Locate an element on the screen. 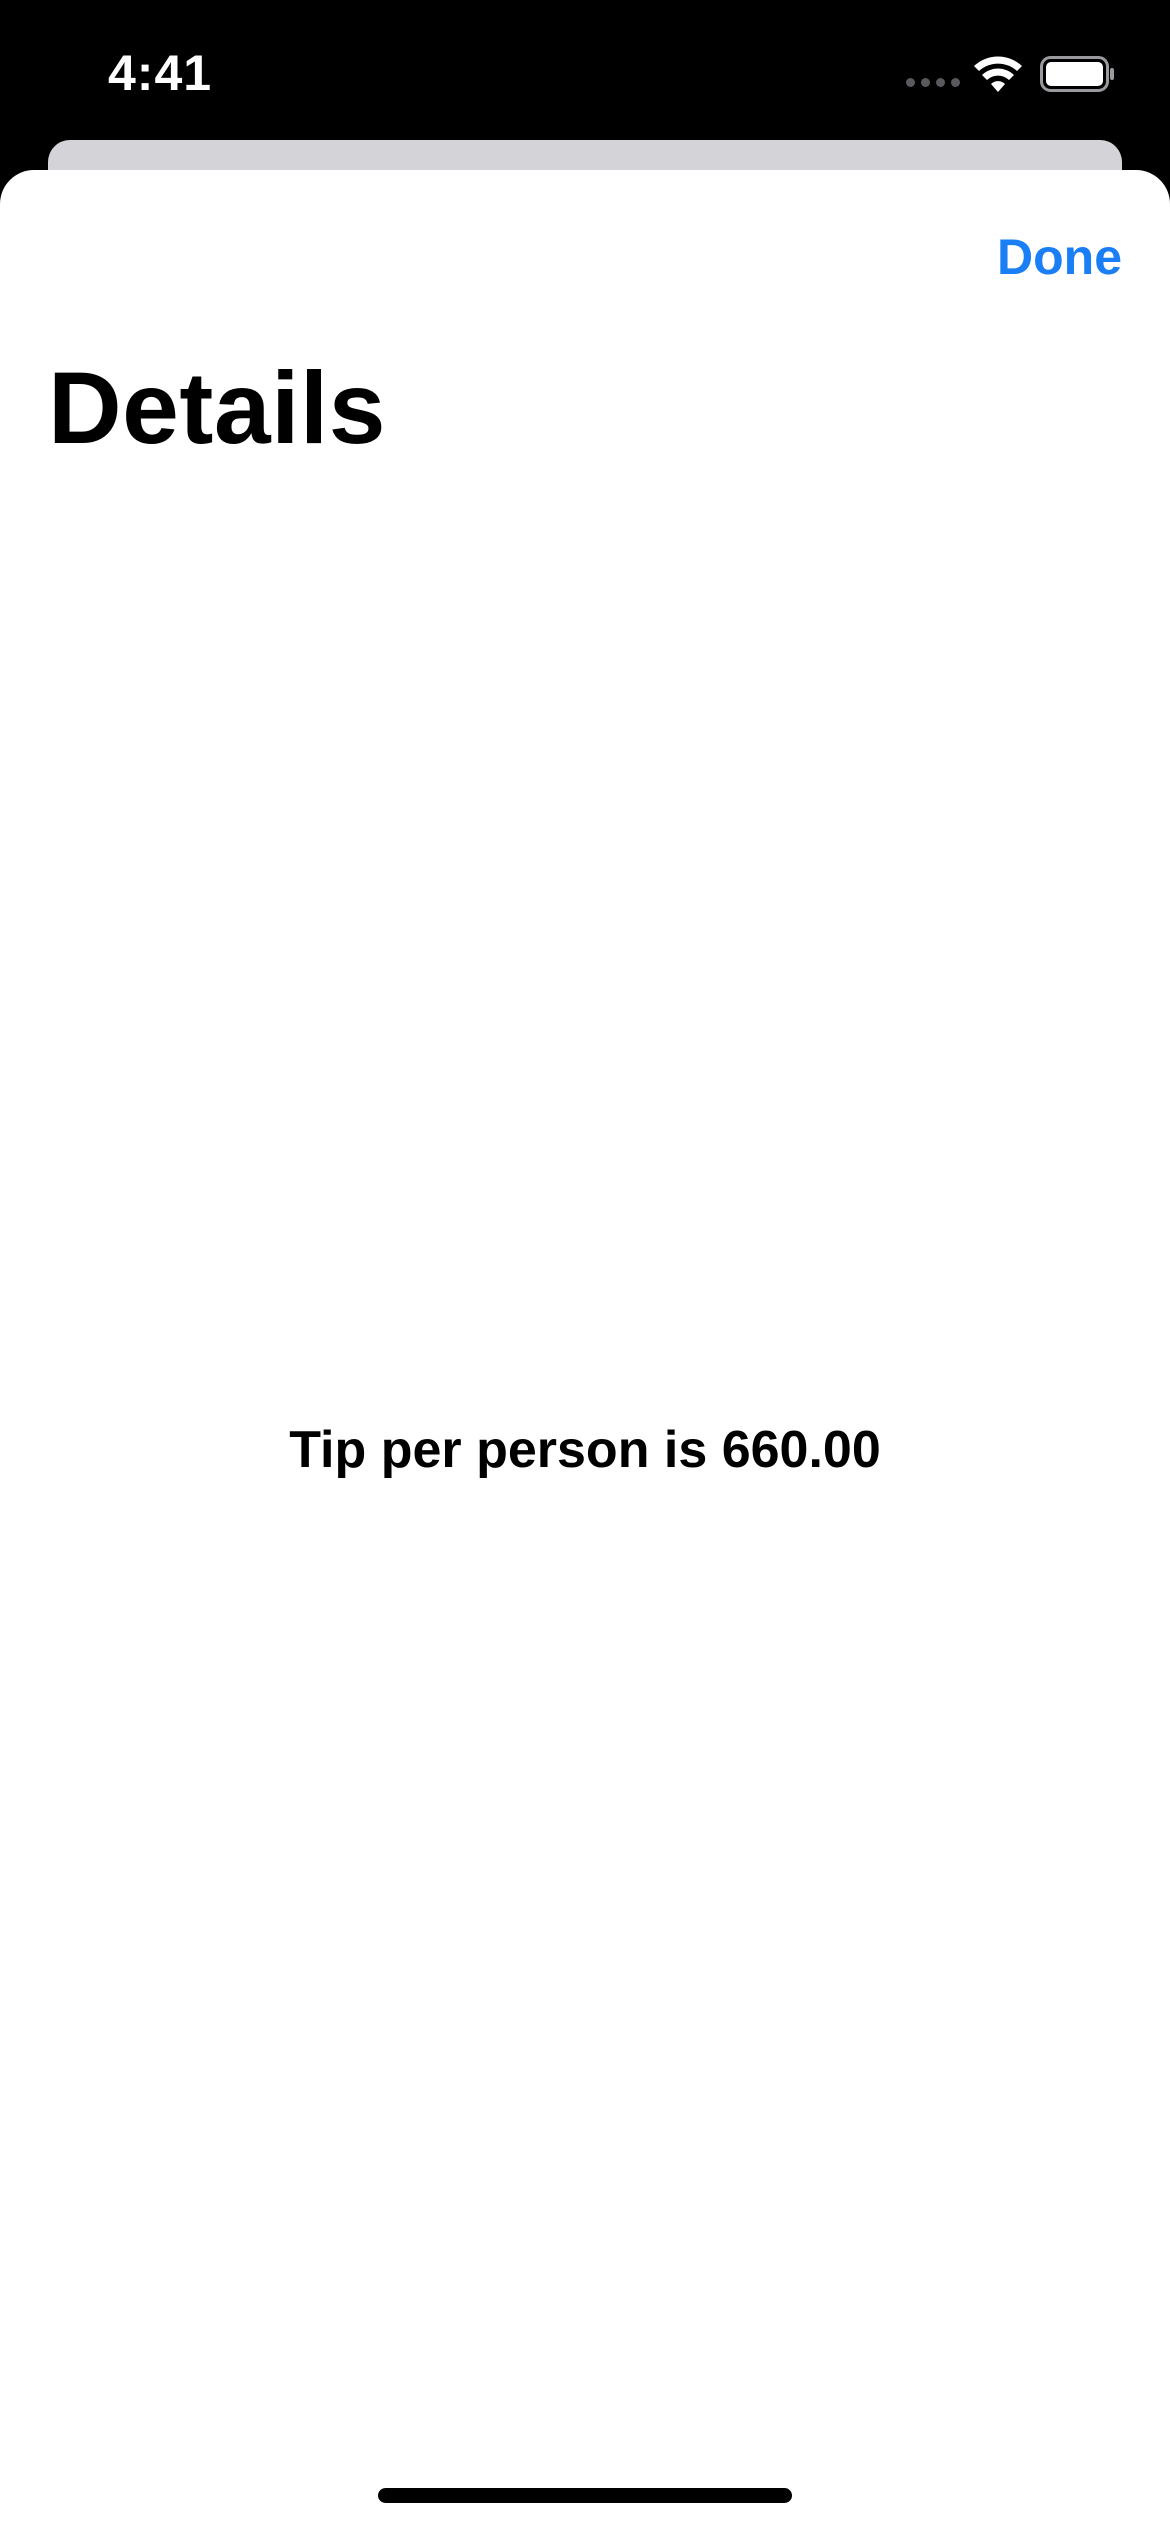 This screenshot has width=1170, height=2532. status-time: 4:41 is located at coordinates (160, 73).